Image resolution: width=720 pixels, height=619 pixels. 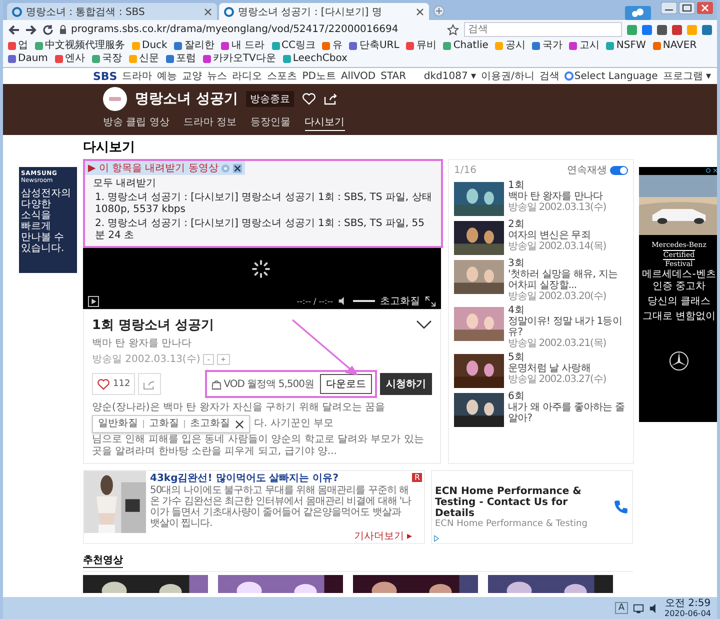 I want to click on user-menu: dkd1087 ▾, so click(x=450, y=76).